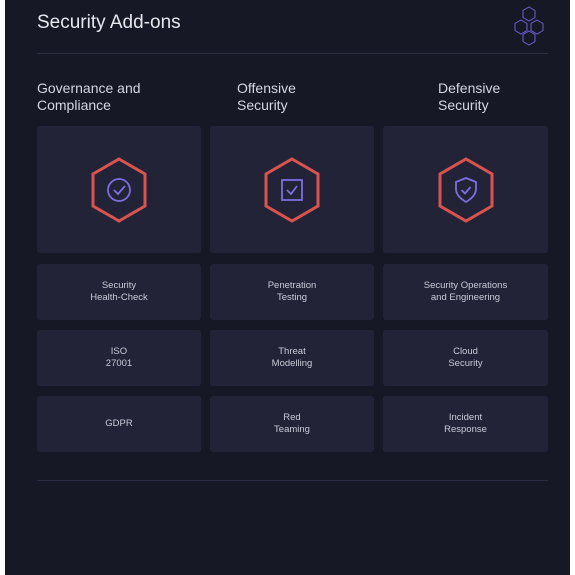  I want to click on addon-red-teaming: Red Teaming, so click(292, 424).